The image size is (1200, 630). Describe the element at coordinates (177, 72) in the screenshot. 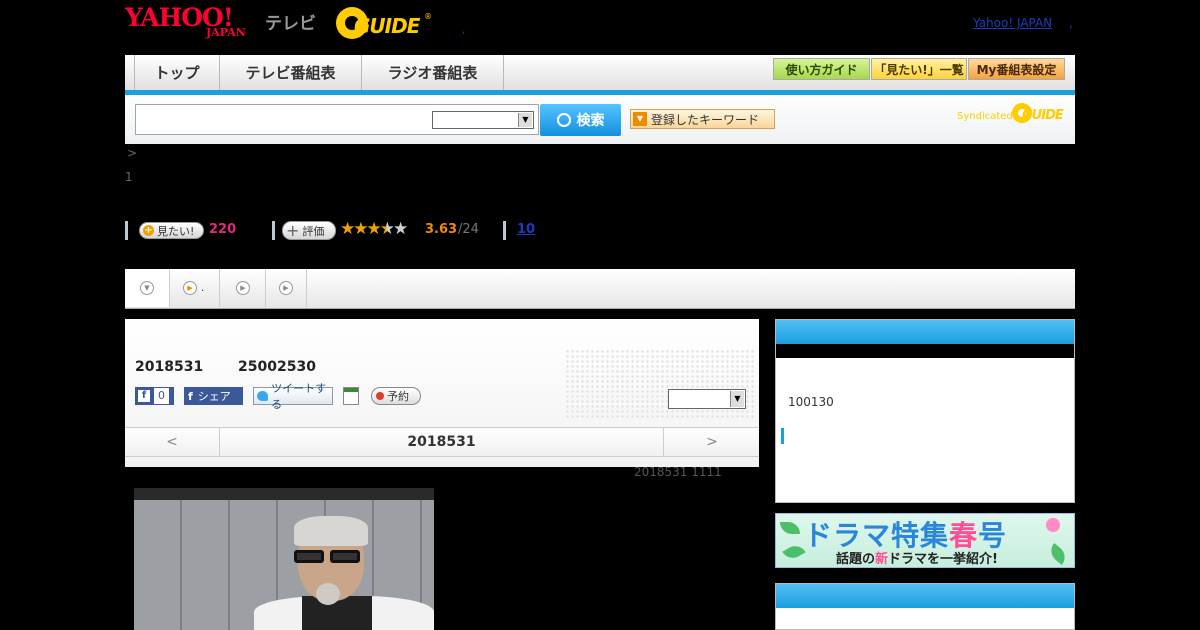

I see `nav-tab-top: トップ` at that location.